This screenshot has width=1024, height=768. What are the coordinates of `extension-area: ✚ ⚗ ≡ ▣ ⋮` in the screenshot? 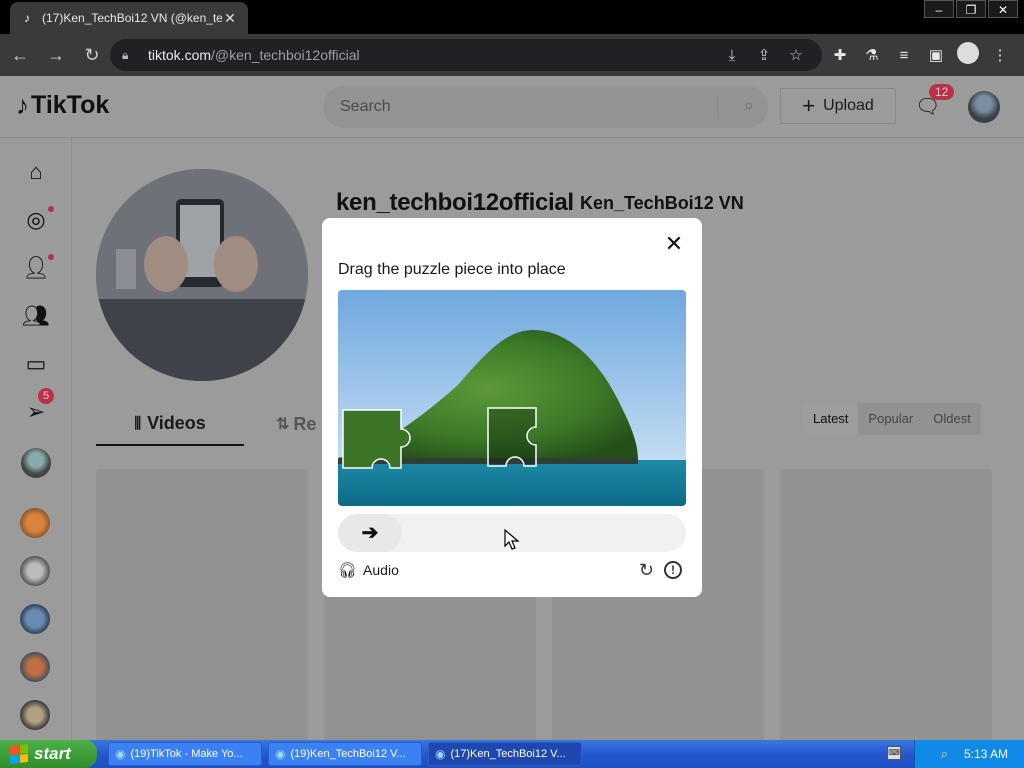 It's located at (920, 55).